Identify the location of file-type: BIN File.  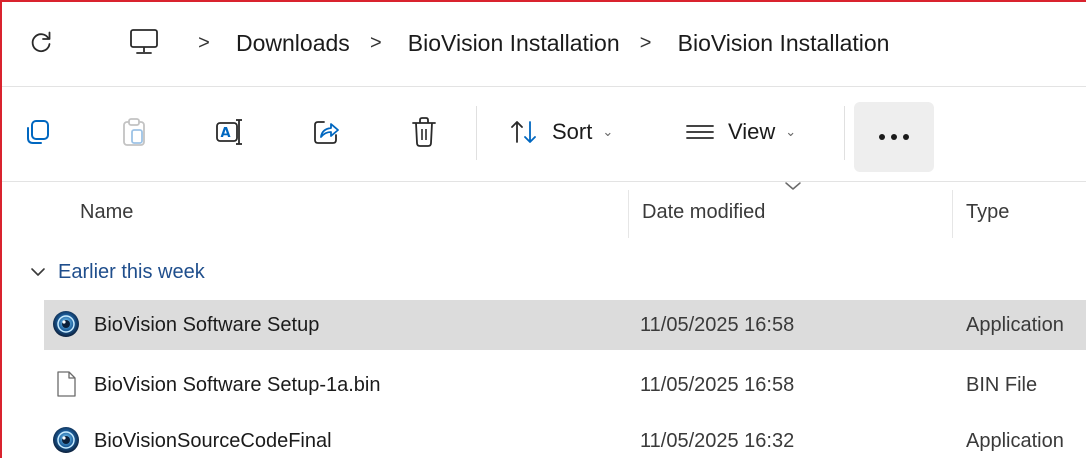
(1002, 385).